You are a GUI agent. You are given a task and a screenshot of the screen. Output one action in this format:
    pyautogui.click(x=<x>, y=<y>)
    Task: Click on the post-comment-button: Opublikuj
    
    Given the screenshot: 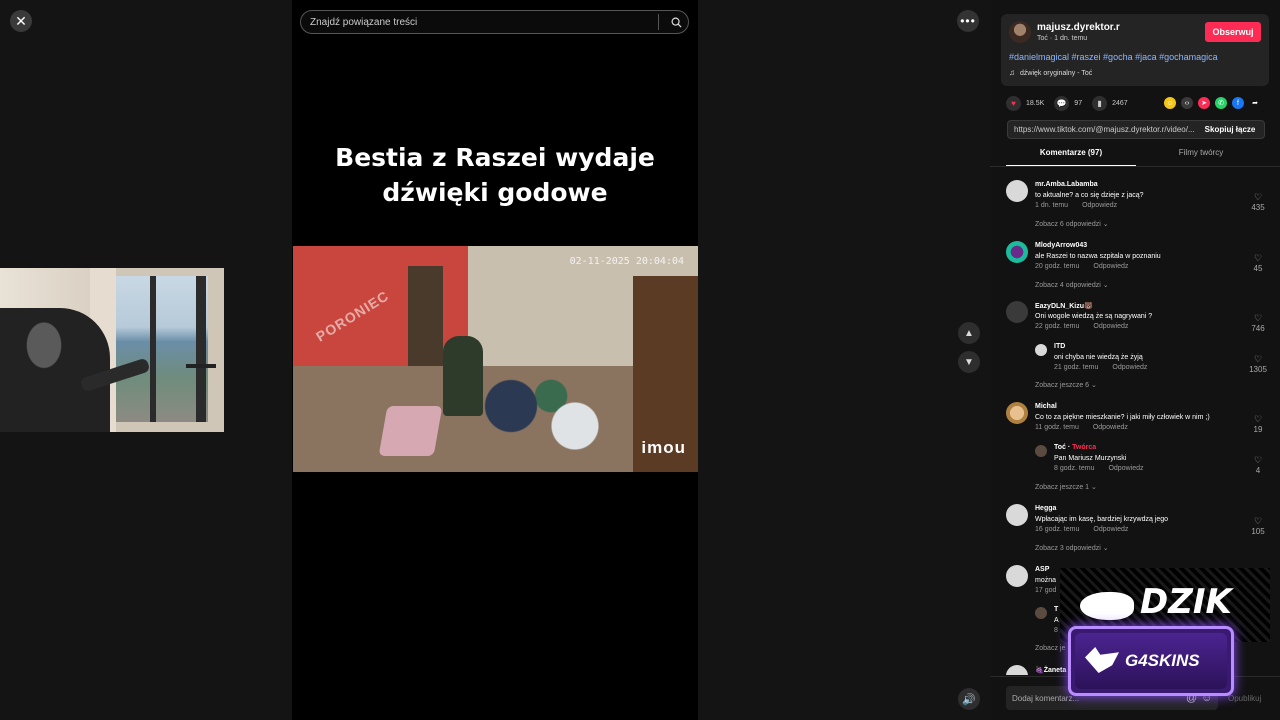 What is the action you would take?
    pyautogui.click(x=1244, y=698)
    